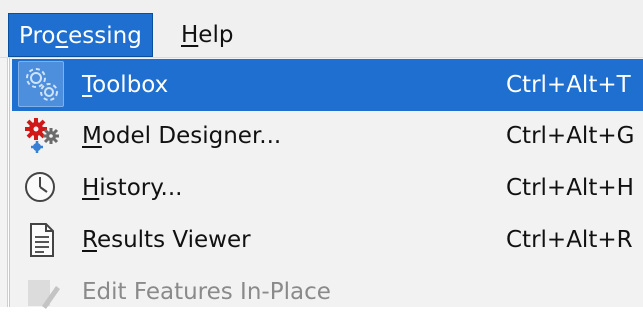 The image size is (643, 318). Describe the element at coordinates (570, 188) in the screenshot. I see `menu-item-history-shortcut: Ctrl+Alt+H` at that location.